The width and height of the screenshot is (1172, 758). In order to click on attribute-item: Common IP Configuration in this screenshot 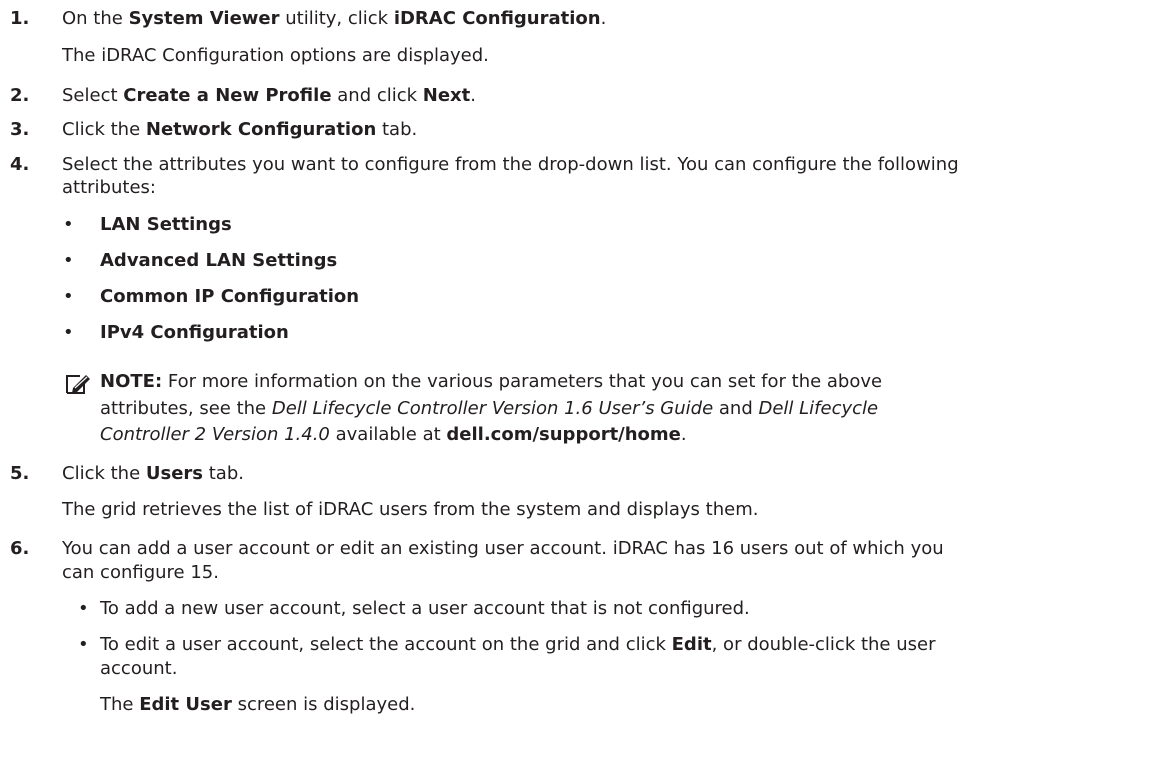, I will do `click(230, 296)`.